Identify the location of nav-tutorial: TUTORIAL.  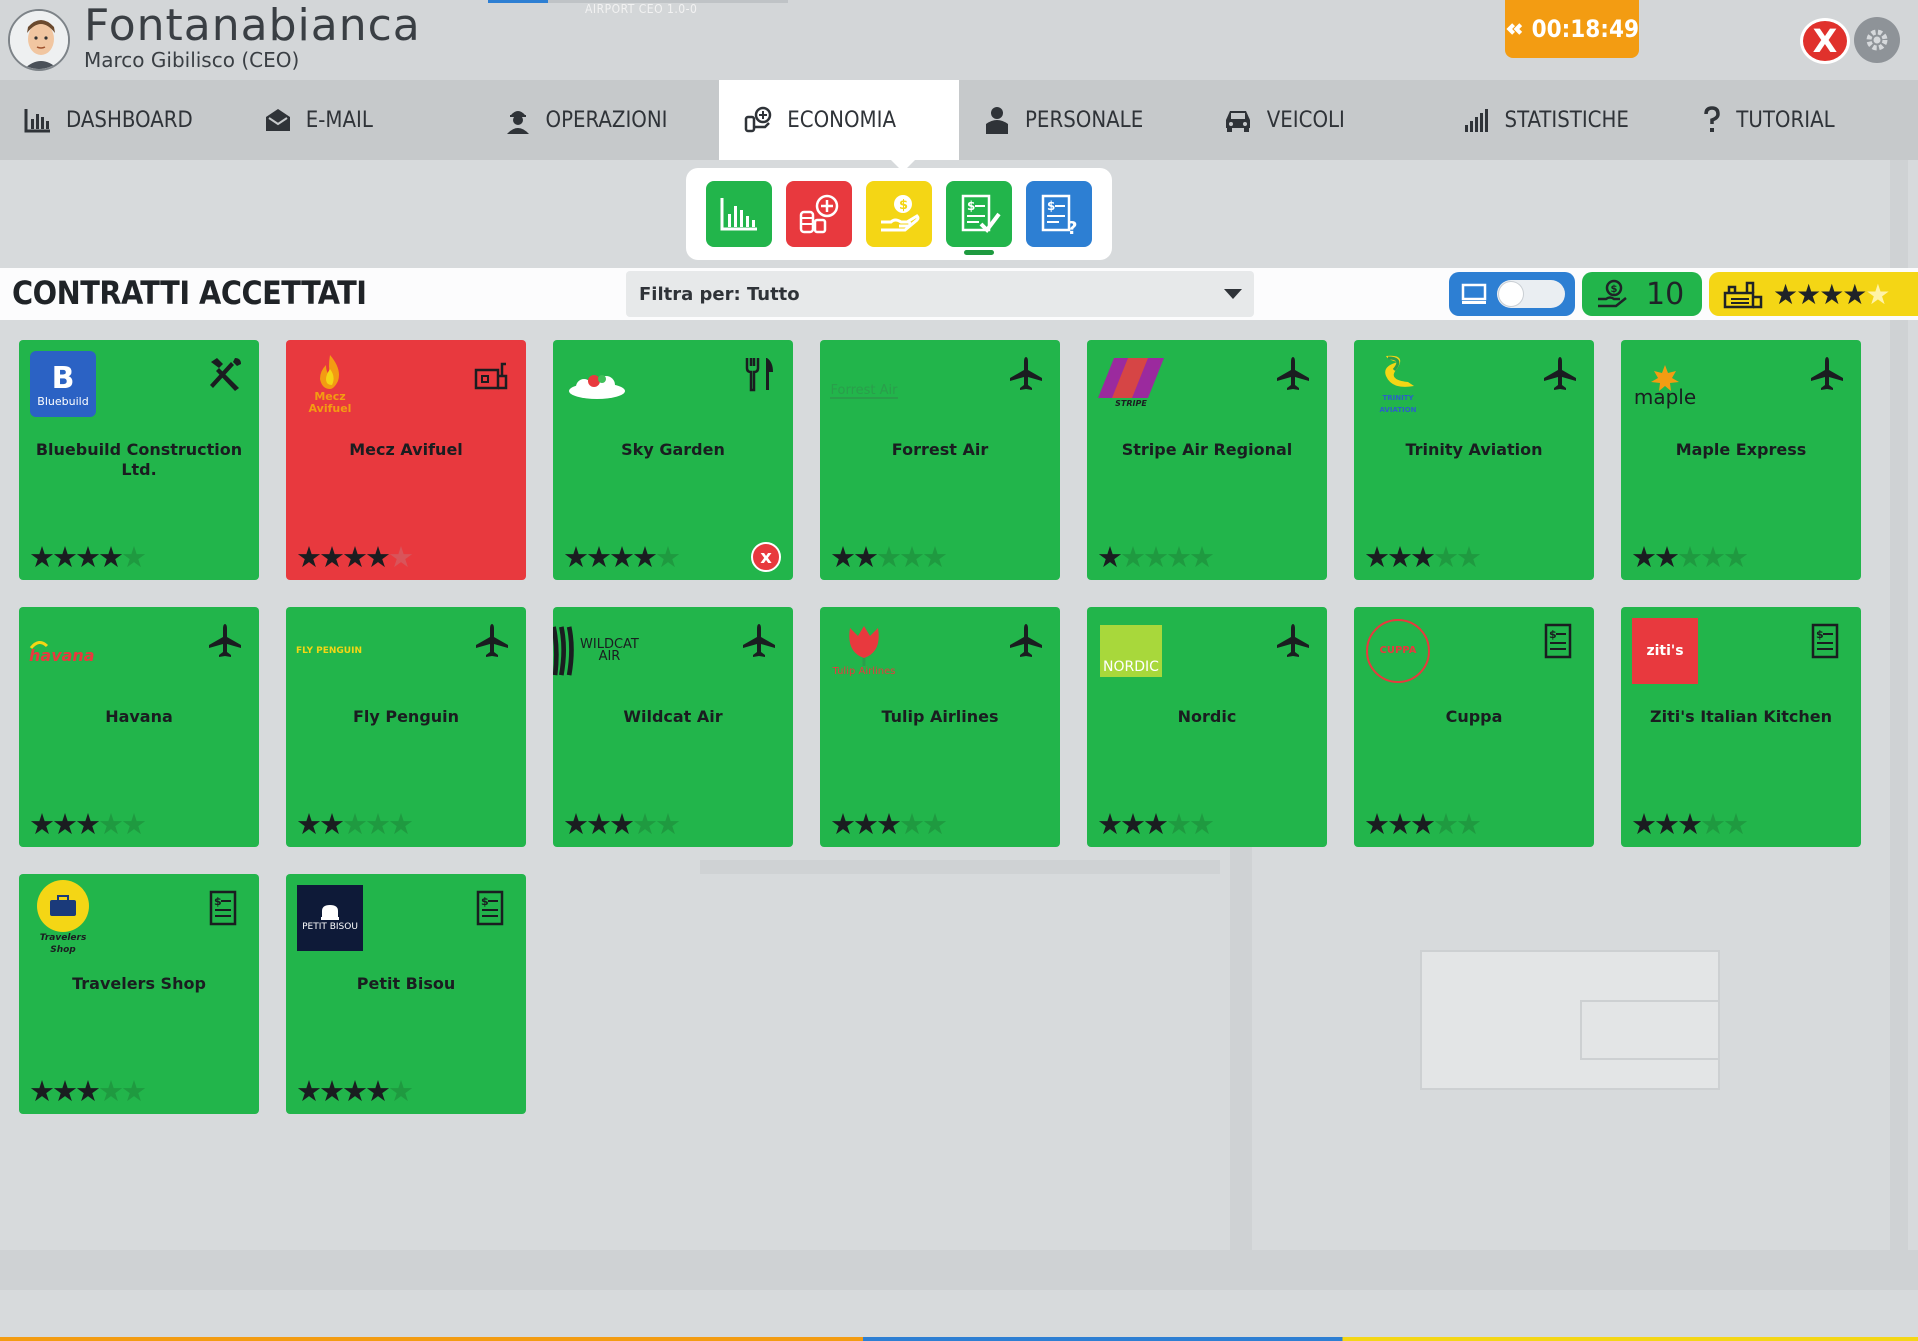
(1798, 120).